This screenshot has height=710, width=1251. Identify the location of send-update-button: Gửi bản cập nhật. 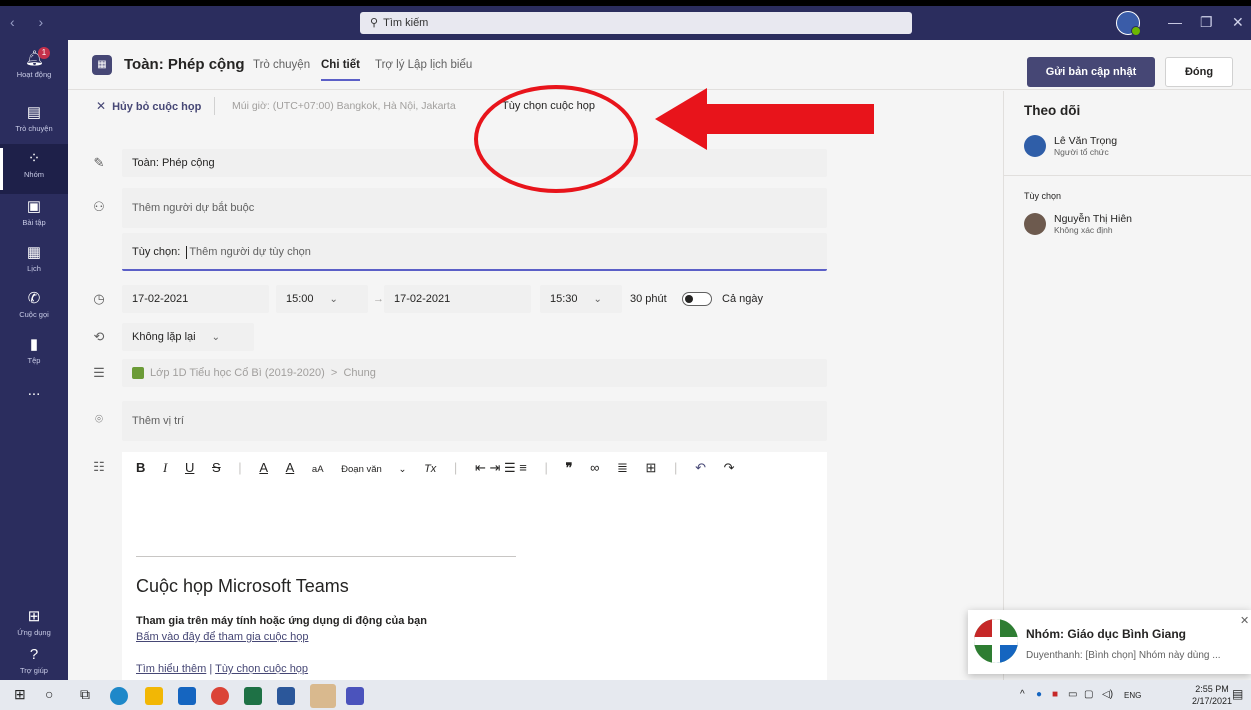
(1091, 72).